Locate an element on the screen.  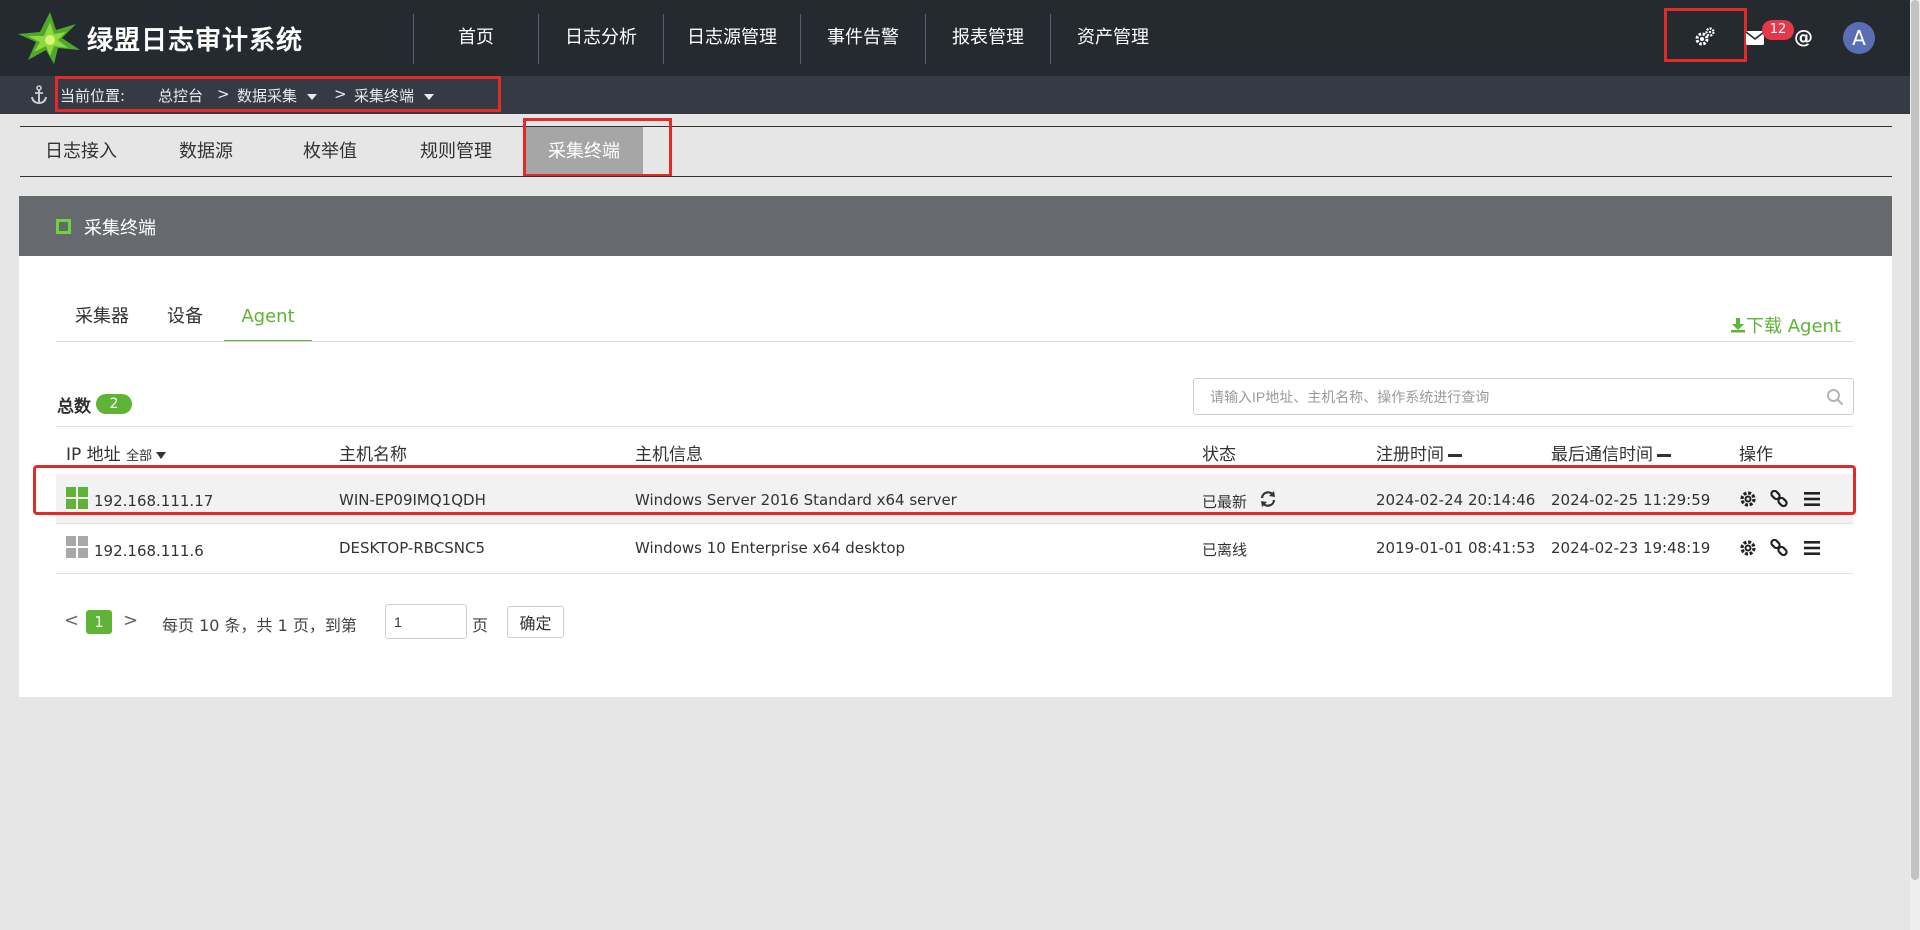
search-input is located at coordinates (1502, 396).